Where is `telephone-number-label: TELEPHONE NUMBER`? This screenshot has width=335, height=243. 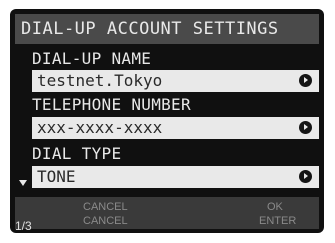
telephone-number-label: TELEPHONE NUMBER is located at coordinates (111, 104).